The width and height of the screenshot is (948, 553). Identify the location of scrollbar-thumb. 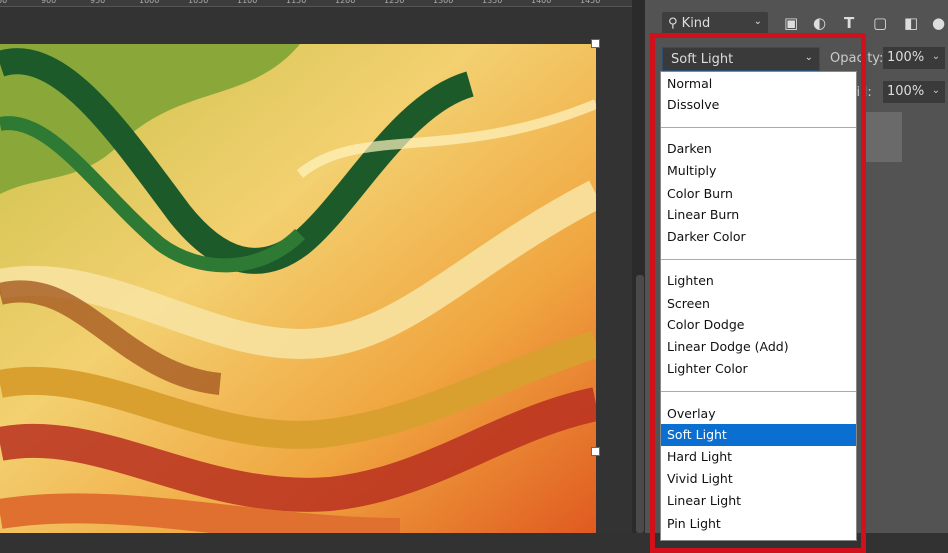
(640, 404).